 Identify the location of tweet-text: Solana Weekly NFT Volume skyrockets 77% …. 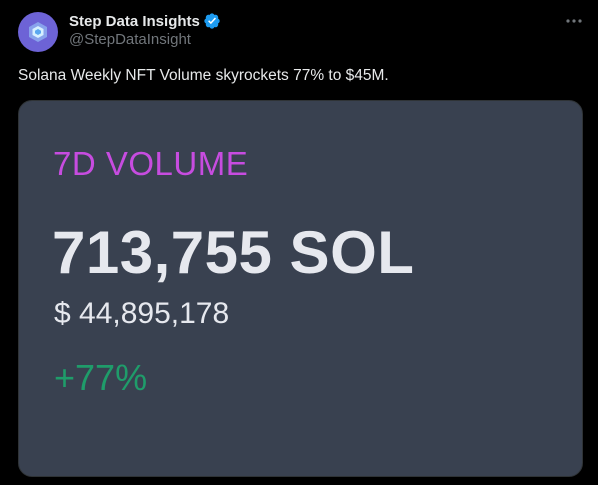
(203, 75).